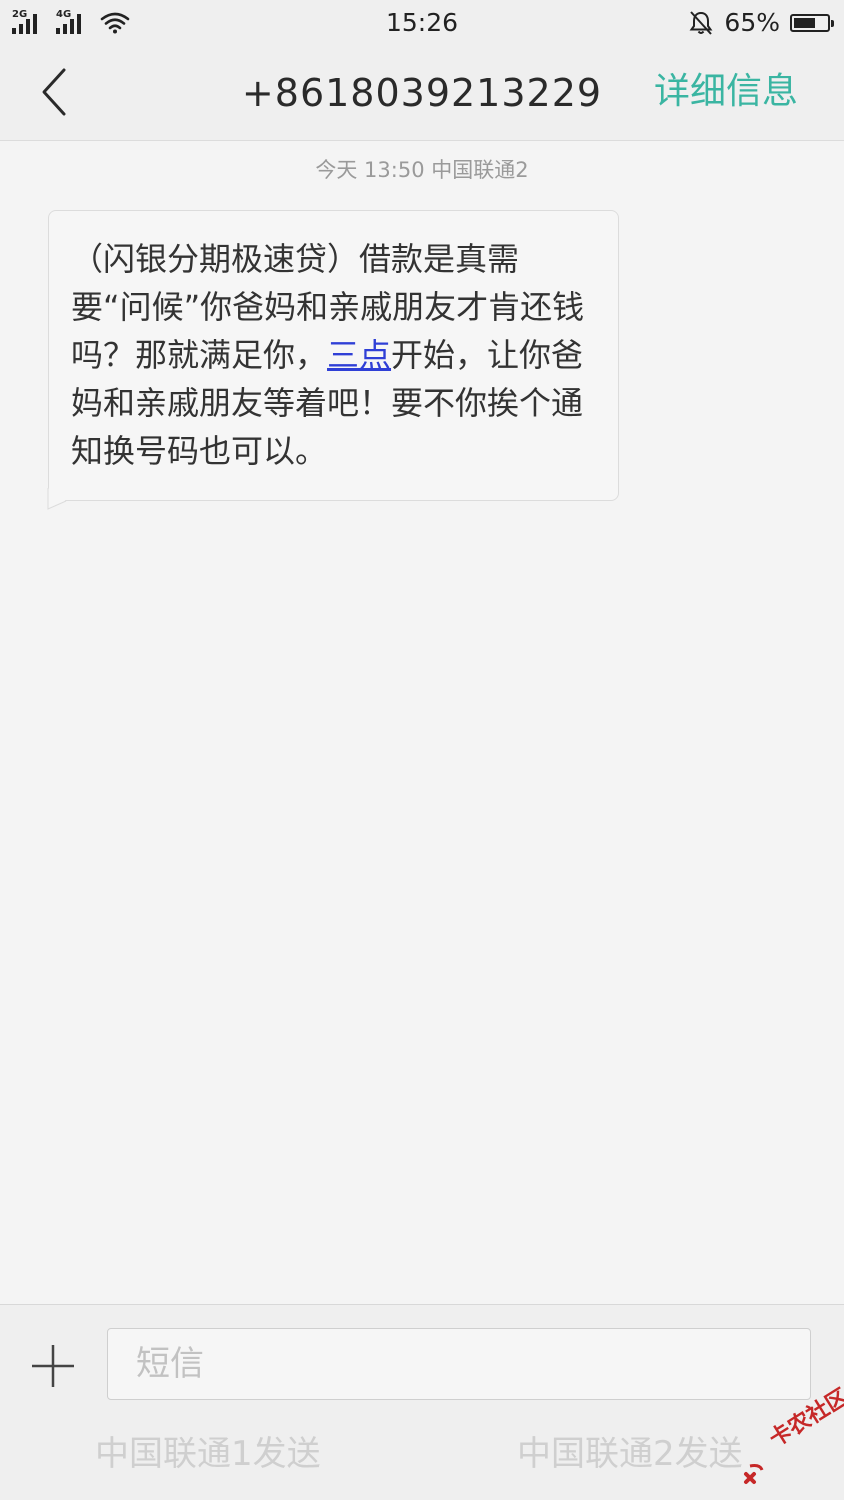 The height and width of the screenshot is (1500, 844). I want to click on bell-off-icon, so click(701, 23).